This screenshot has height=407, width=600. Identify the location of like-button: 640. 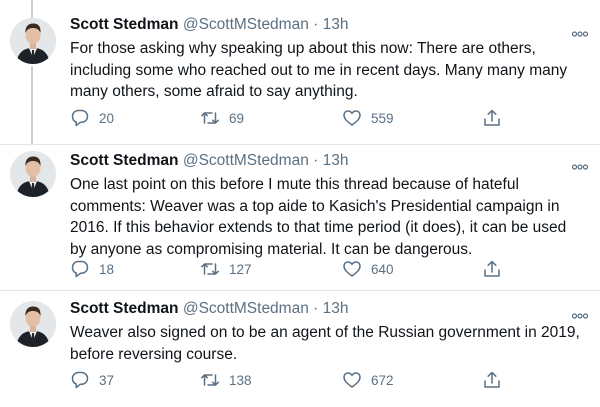
(368, 269).